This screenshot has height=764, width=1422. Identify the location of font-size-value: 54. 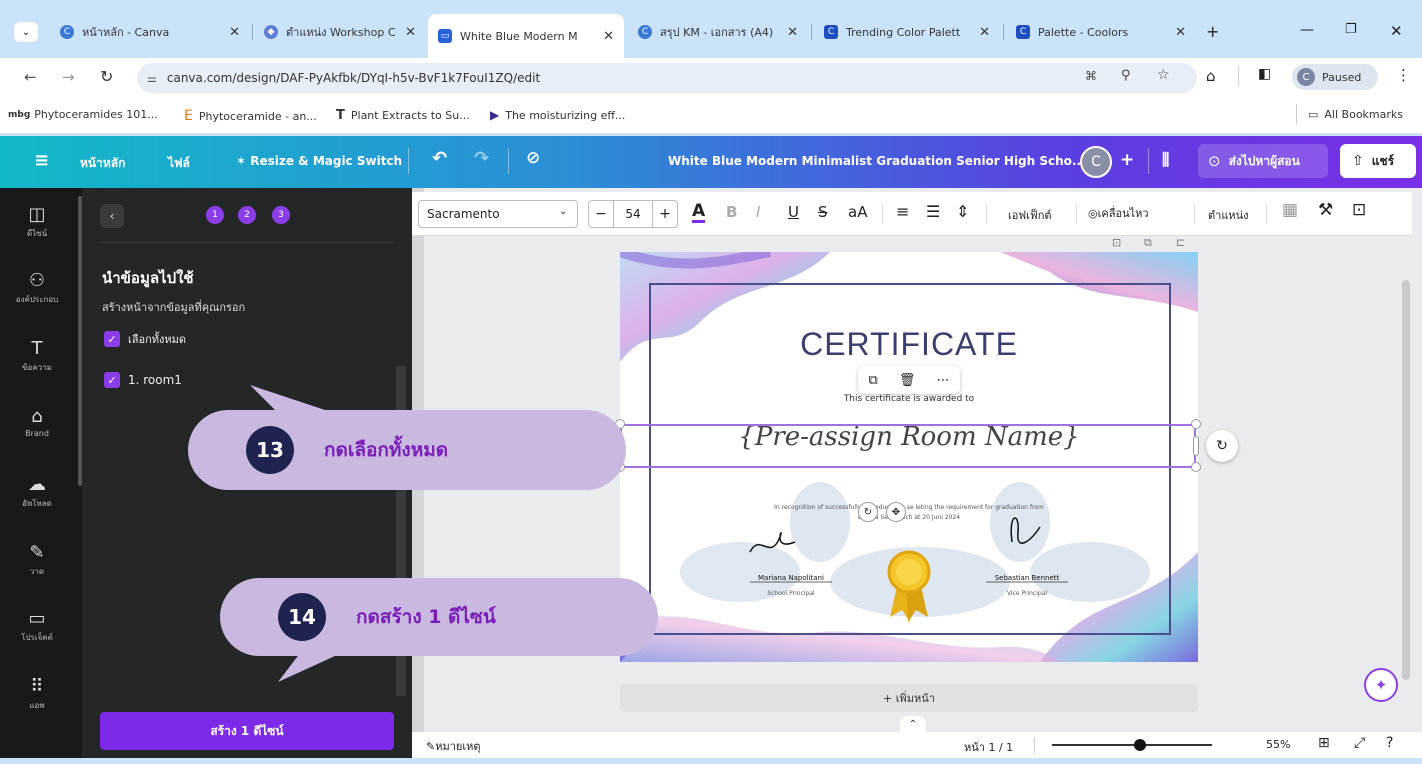
(633, 214).